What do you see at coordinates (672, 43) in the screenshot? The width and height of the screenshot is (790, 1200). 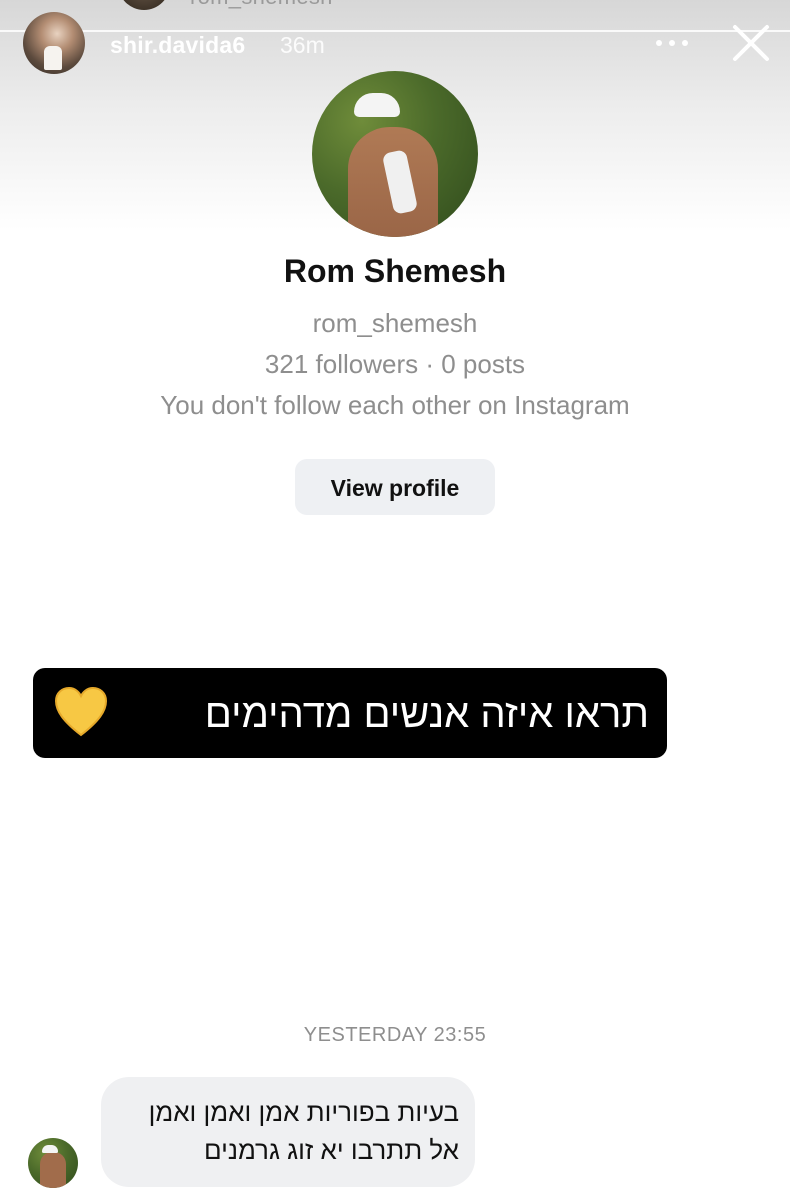 I see `more-horizontal-icon` at bounding box center [672, 43].